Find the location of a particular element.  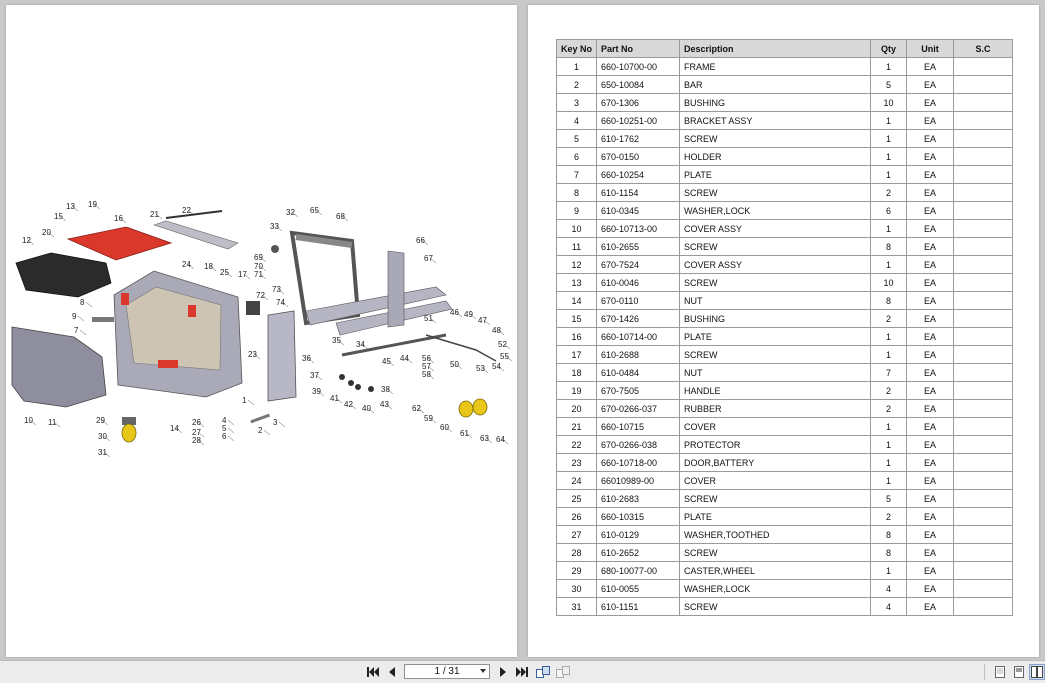

callout-label: 45 is located at coordinates (386, 361).